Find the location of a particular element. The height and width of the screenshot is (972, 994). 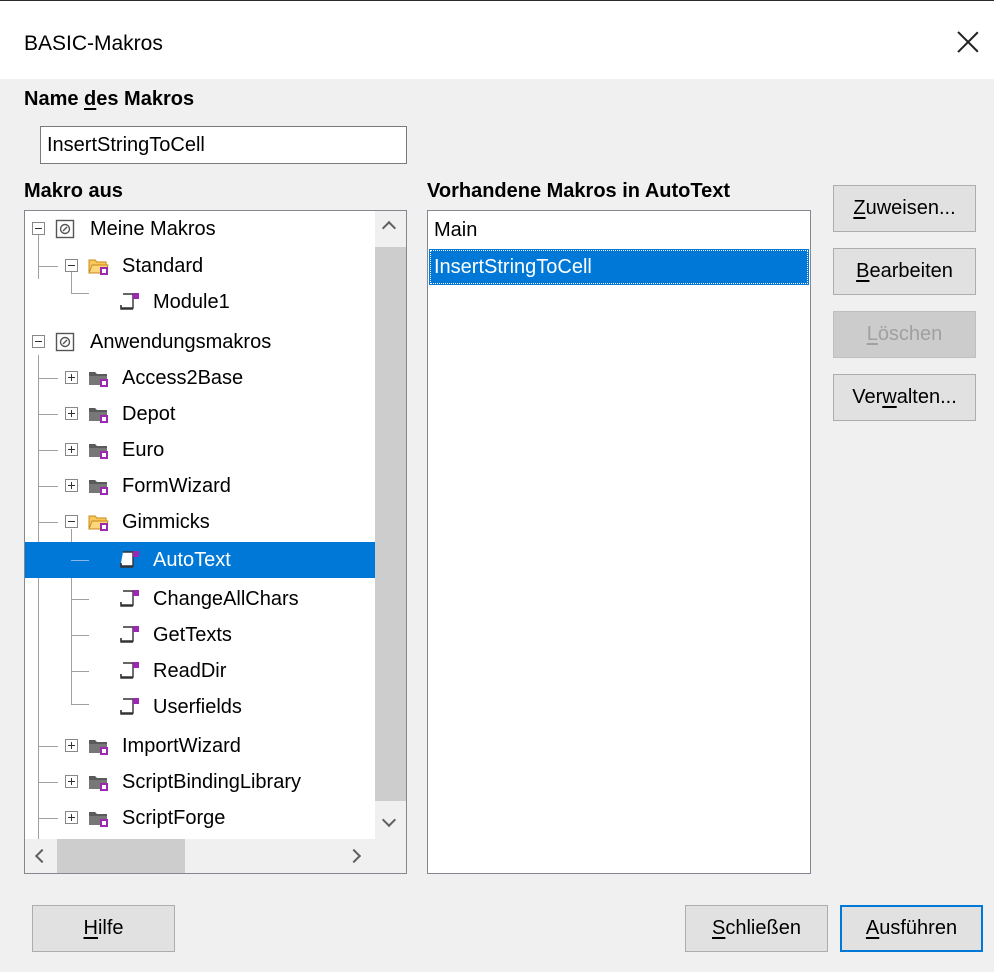

tree-item-label: Standard is located at coordinates (163, 266).